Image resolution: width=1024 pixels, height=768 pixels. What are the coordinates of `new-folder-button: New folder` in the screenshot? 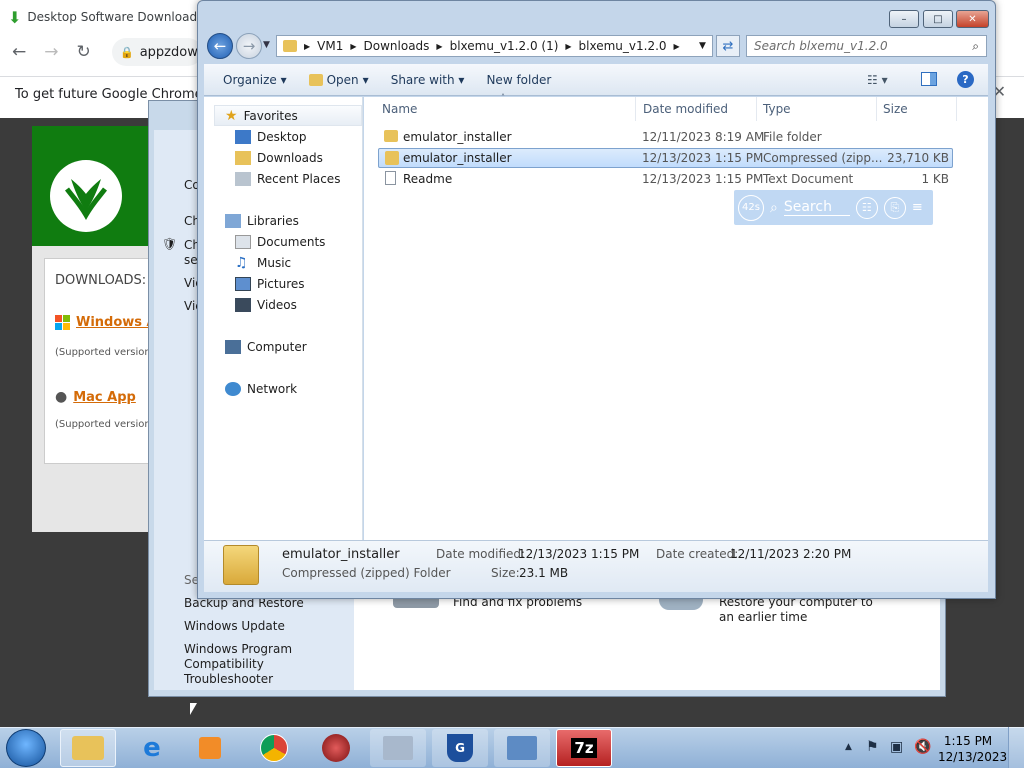 It's located at (518, 80).